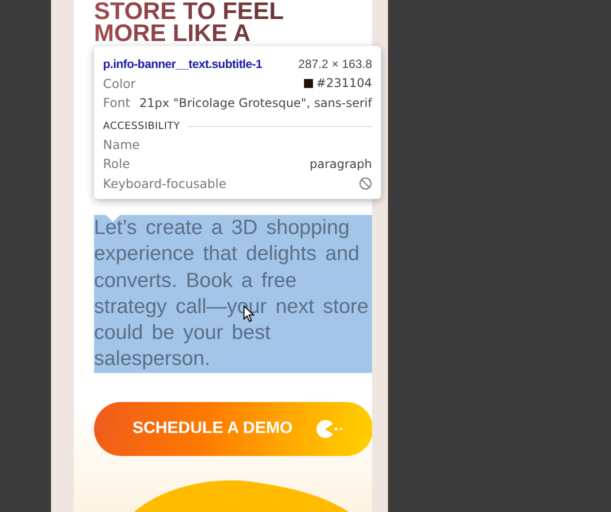 The height and width of the screenshot is (512, 611). What do you see at coordinates (116, 102) in the screenshot?
I see `property-label: Font` at bounding box center [116, 102].